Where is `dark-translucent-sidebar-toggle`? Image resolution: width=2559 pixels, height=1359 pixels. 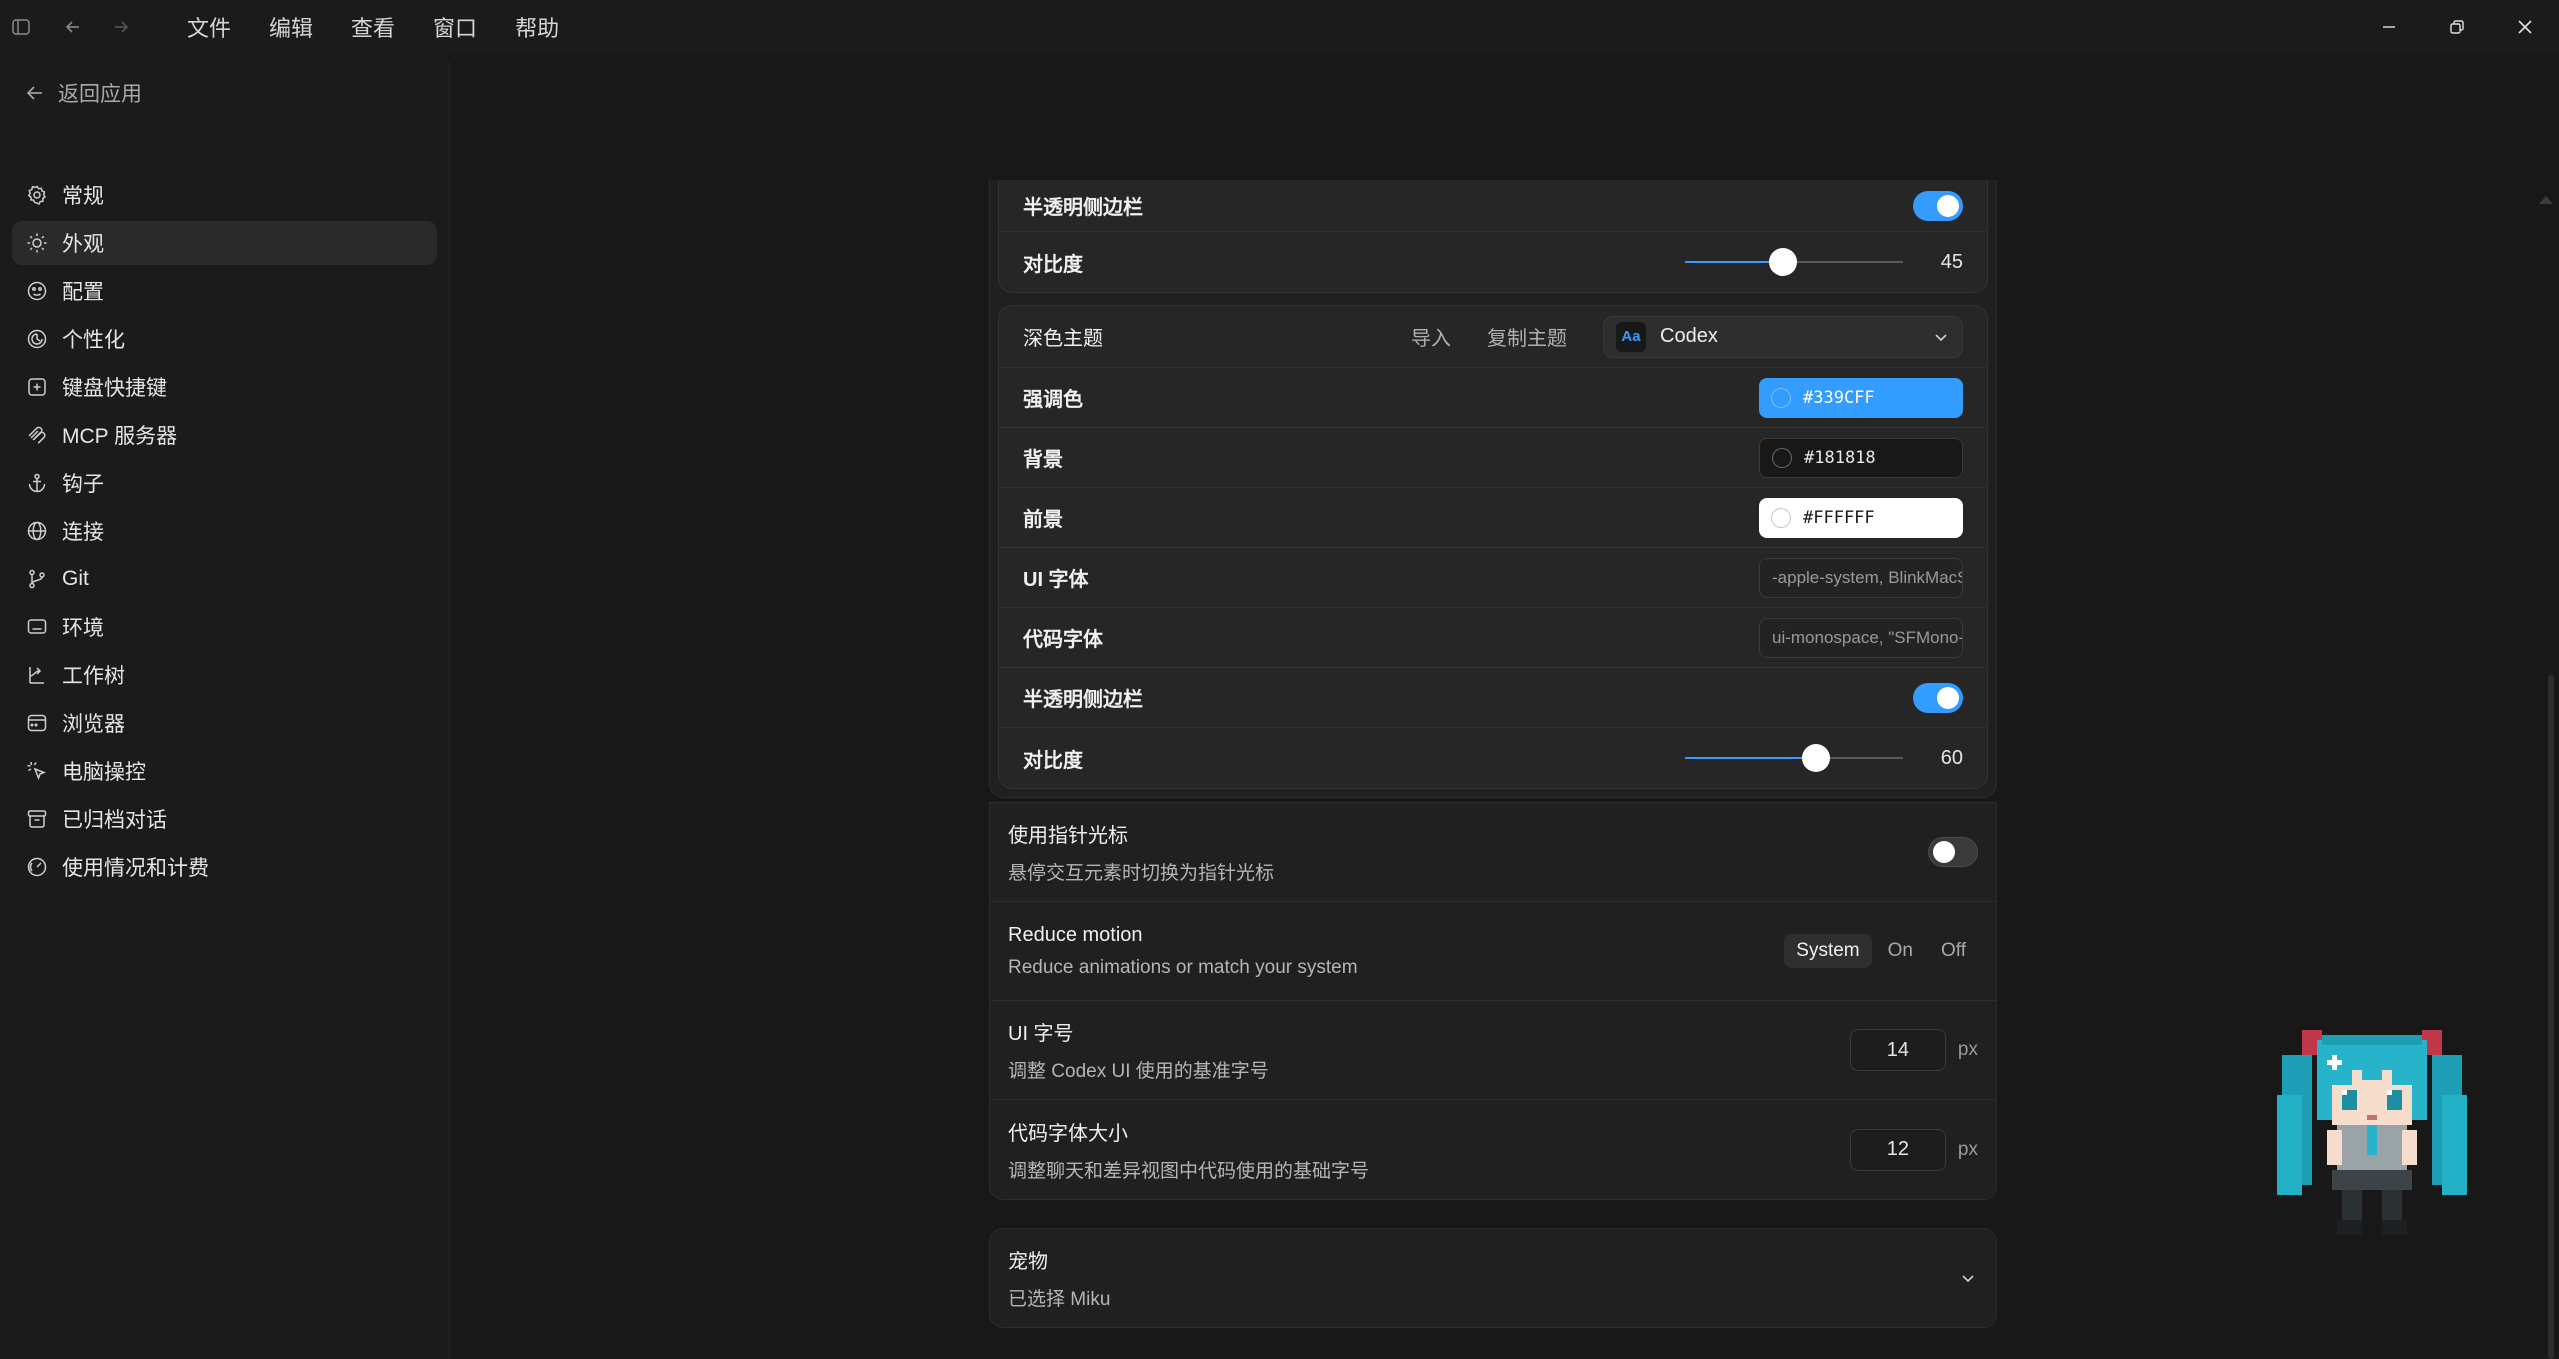
dark-translucent-sidebar-toggle is located at coordinates (1938, 697).